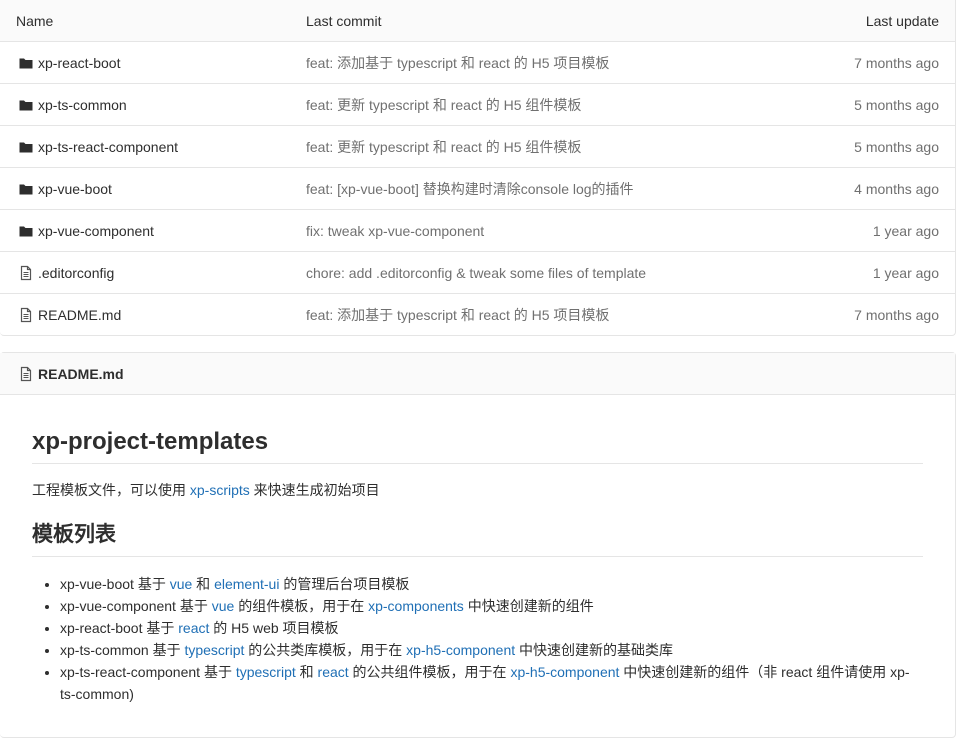 The image size is (957, 740). Describe the element at coordinates (75, 189) in the screenshot. I see `file-name-link: xp-vue-boot` at that location.